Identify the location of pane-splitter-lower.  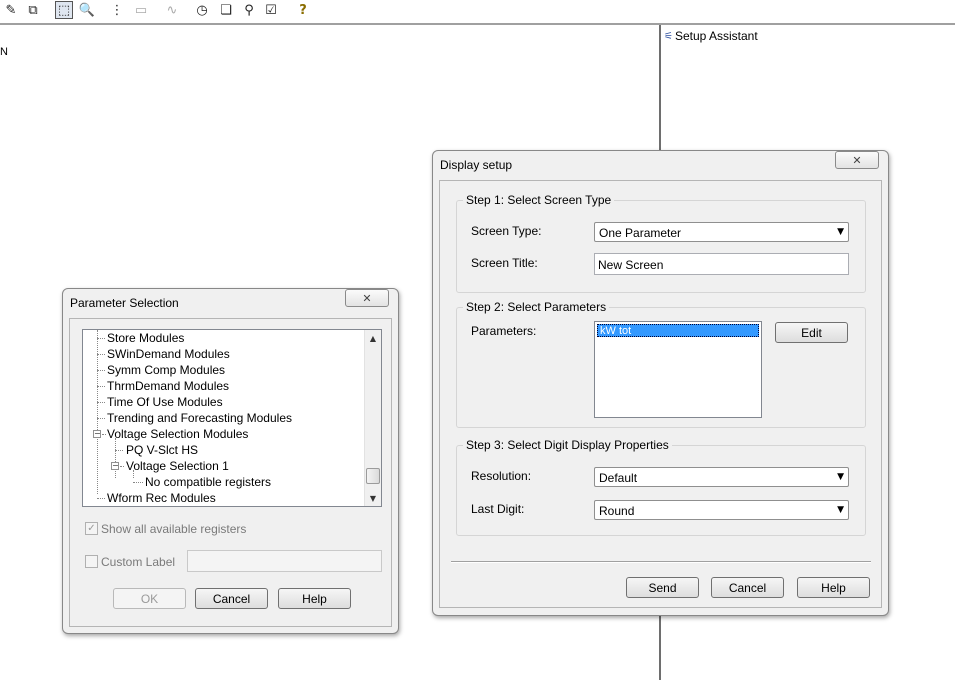
(660, 647).